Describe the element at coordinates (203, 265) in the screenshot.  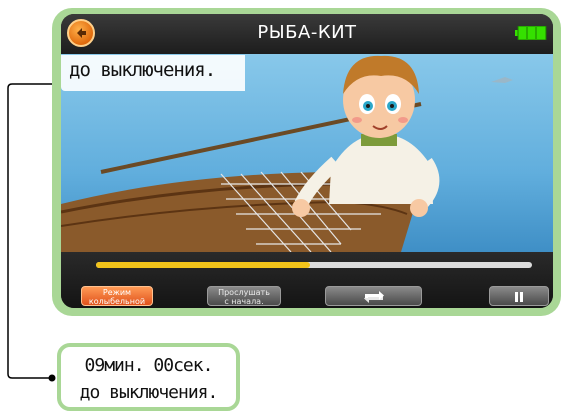
I see `progress-fill` at that location.